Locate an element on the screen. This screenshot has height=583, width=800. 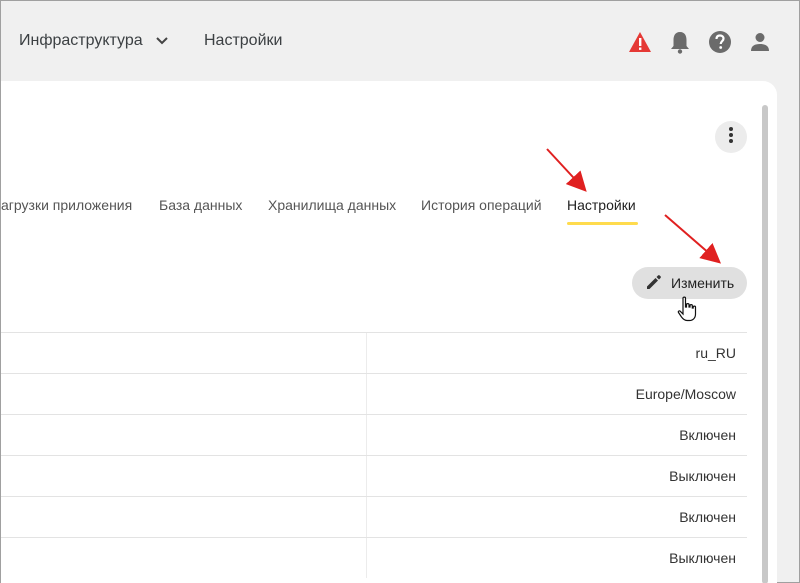
row-value: Europe/Moscow is located at coordinates (685, 394).